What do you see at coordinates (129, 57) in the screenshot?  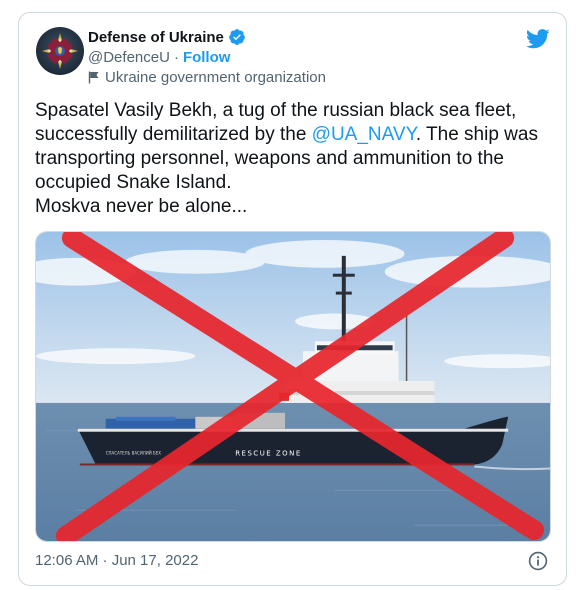 I see `author-handle: @DefenceU` at bounding box center [129, 57].